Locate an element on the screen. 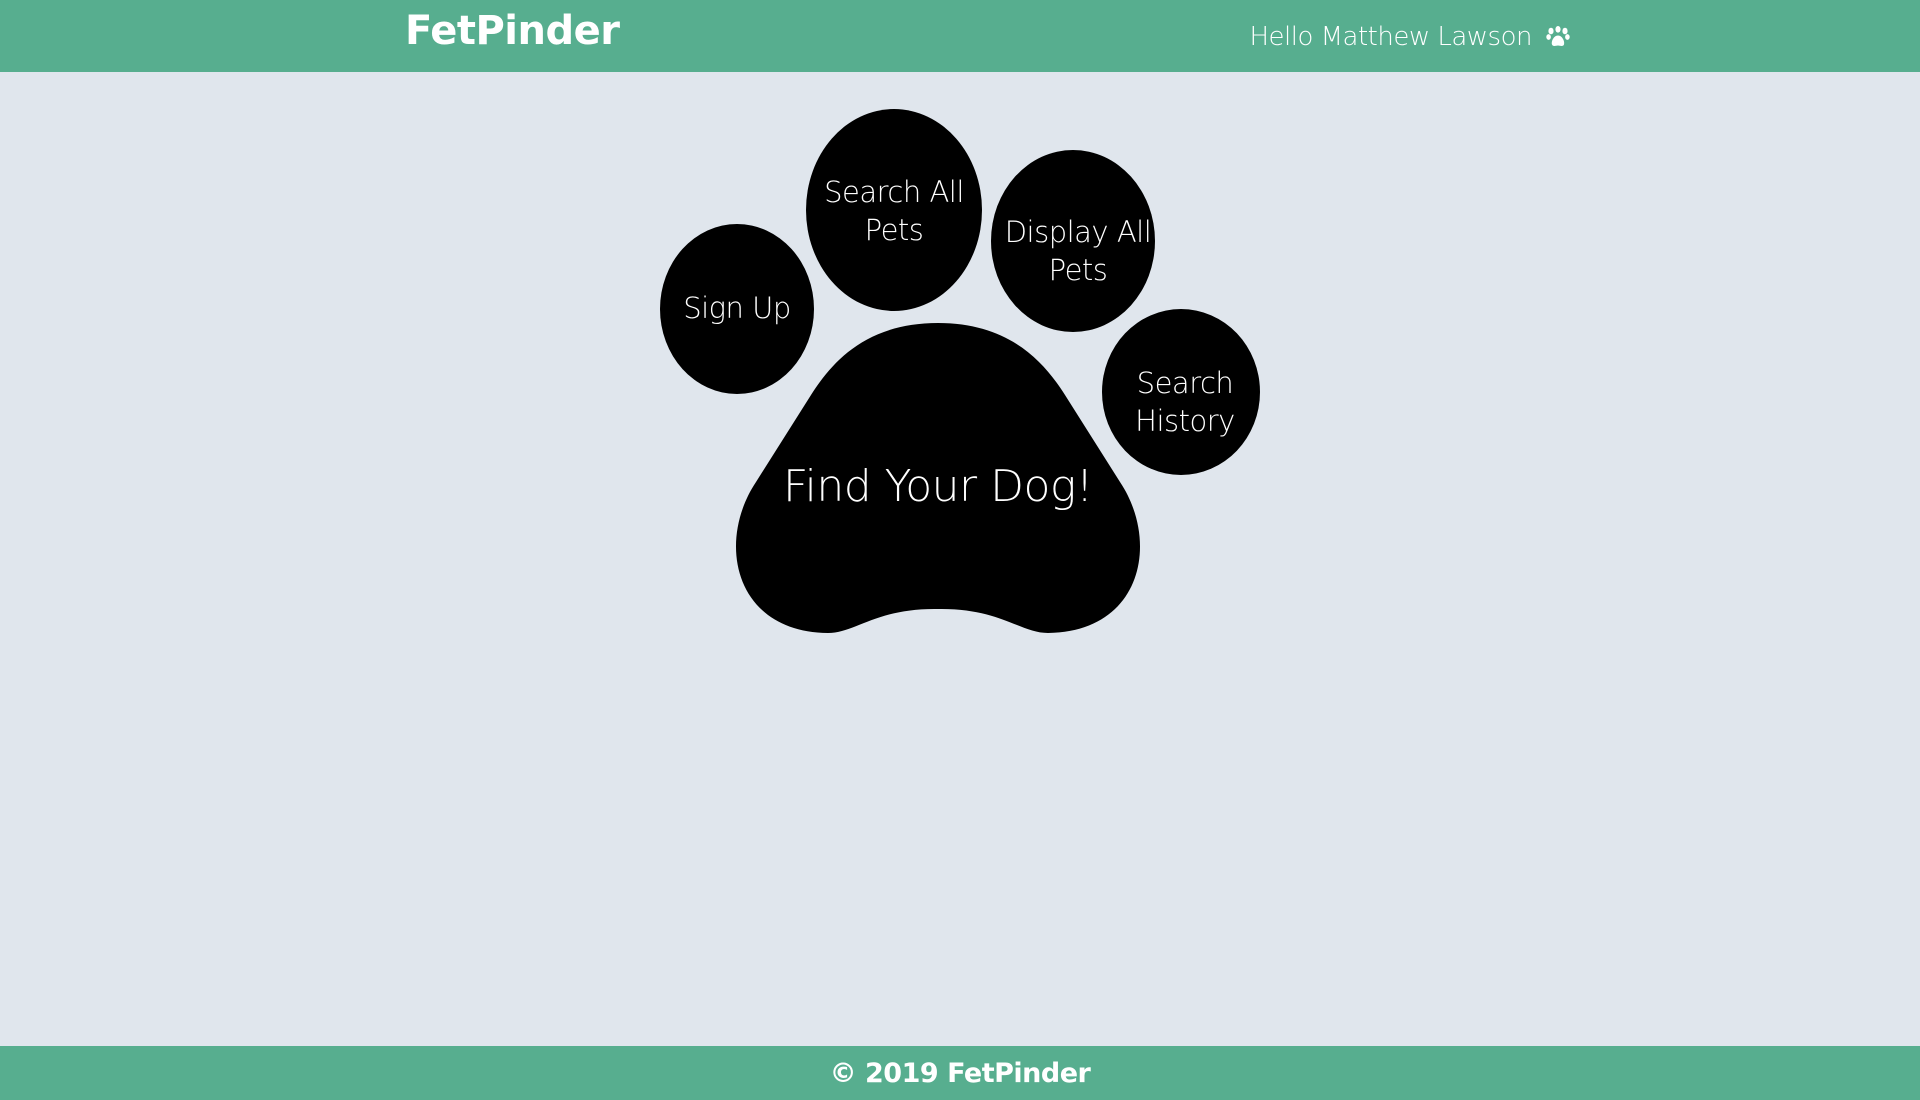 Image resolution: width=1920 pixels, height=1100 pixels. search-all-pets-link: Search All Pets is located at coordinates (894, 212).